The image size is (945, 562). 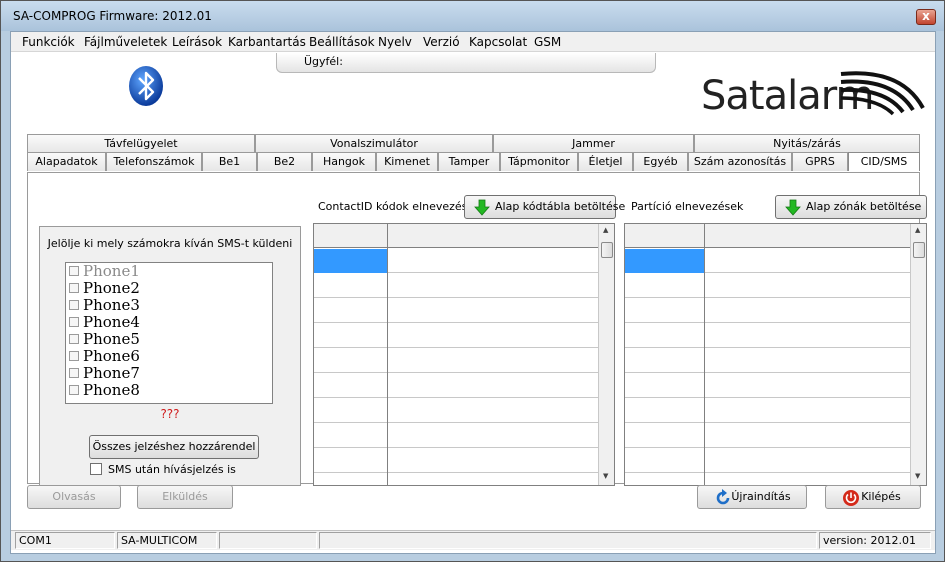 I want to click on phone-label: Phone5, so click(x=111, y=339).